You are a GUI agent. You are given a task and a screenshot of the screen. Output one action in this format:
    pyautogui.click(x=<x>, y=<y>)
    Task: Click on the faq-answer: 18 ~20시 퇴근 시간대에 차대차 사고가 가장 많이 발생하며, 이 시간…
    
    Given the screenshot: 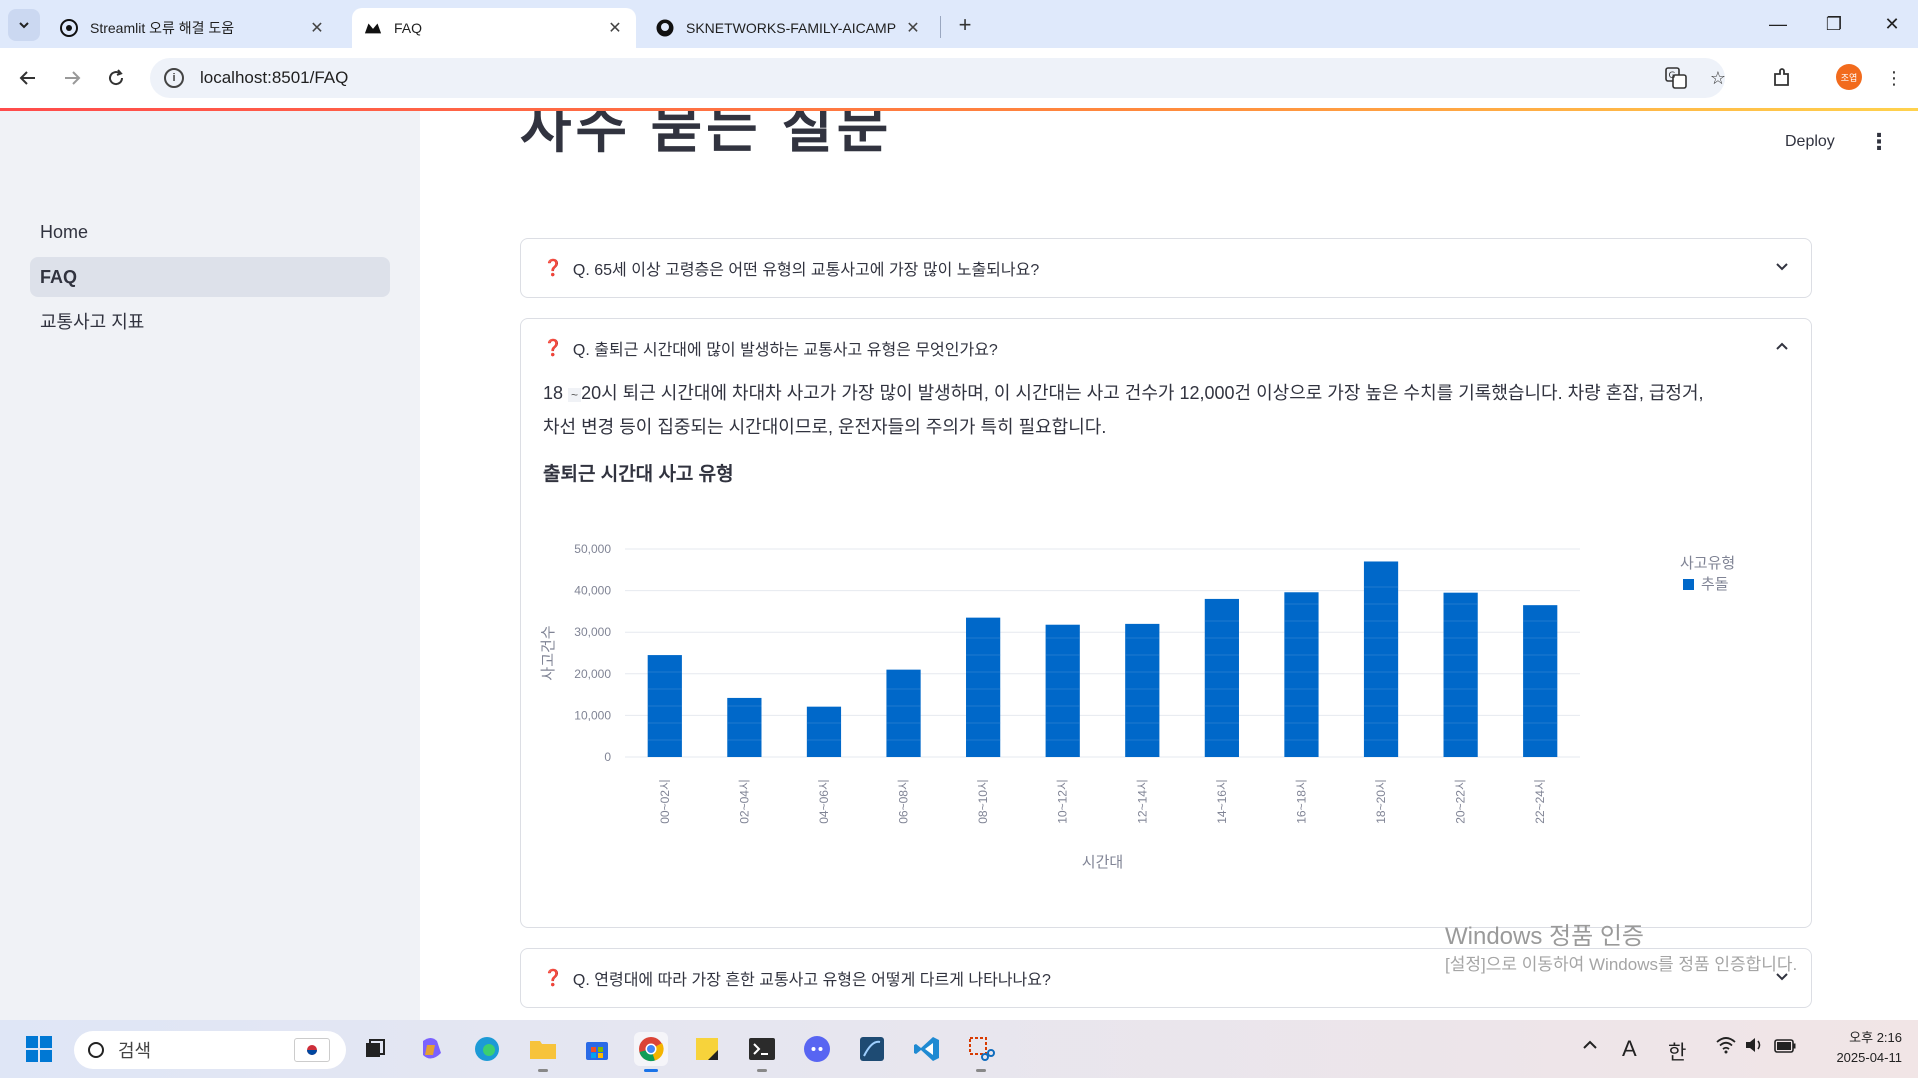 What is the action you would take?
    pyautogui.click(x=1166, y=410)
    